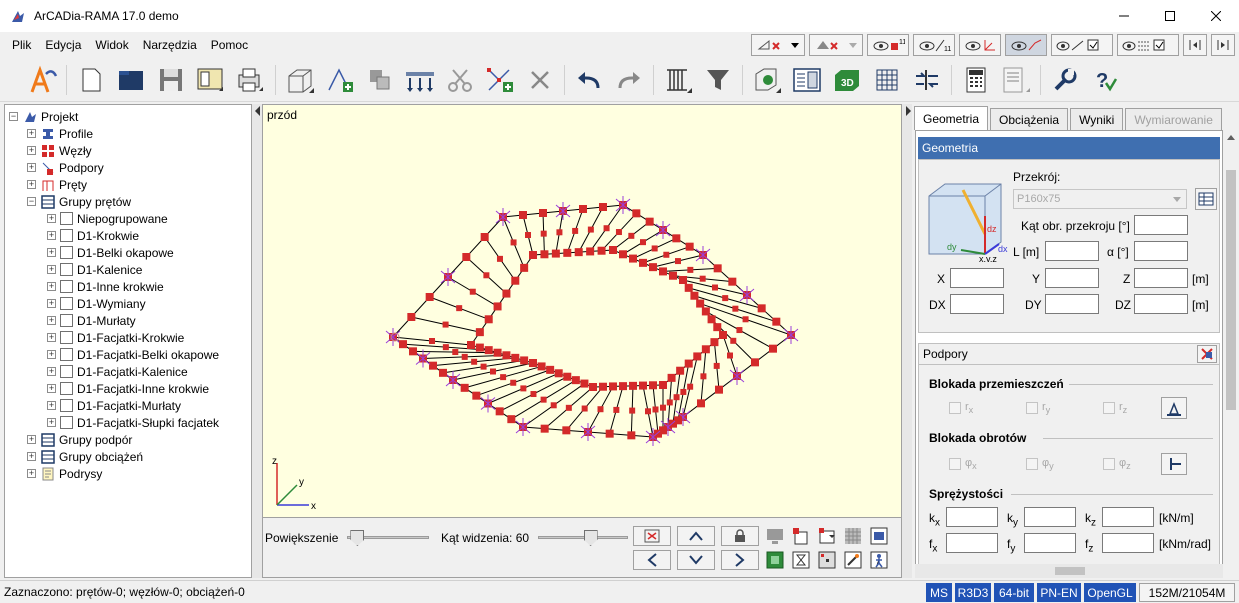 This screenshot has width=1239, height=603. I want to click on tree-item-grupy-pretow: − Grupy prętów, so click(128, 201).